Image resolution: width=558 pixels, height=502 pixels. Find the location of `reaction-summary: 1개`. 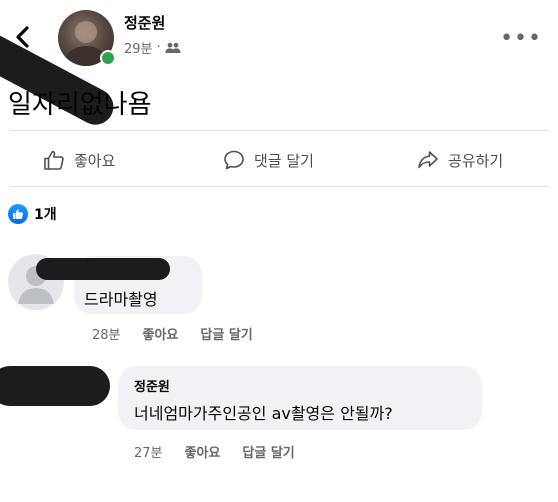

reaction-summary: 1개 is located at coordinates (32, 214).